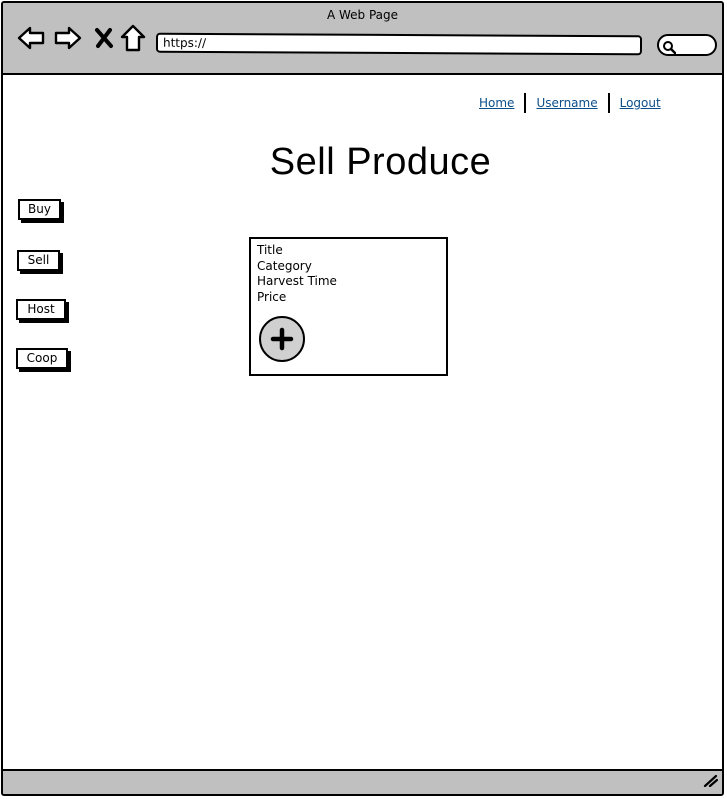 This screenshot has width=727, height=799. Describe the element at coordinates (640, 103) in the screenshot. I see `logout-link: Logout` at that location.